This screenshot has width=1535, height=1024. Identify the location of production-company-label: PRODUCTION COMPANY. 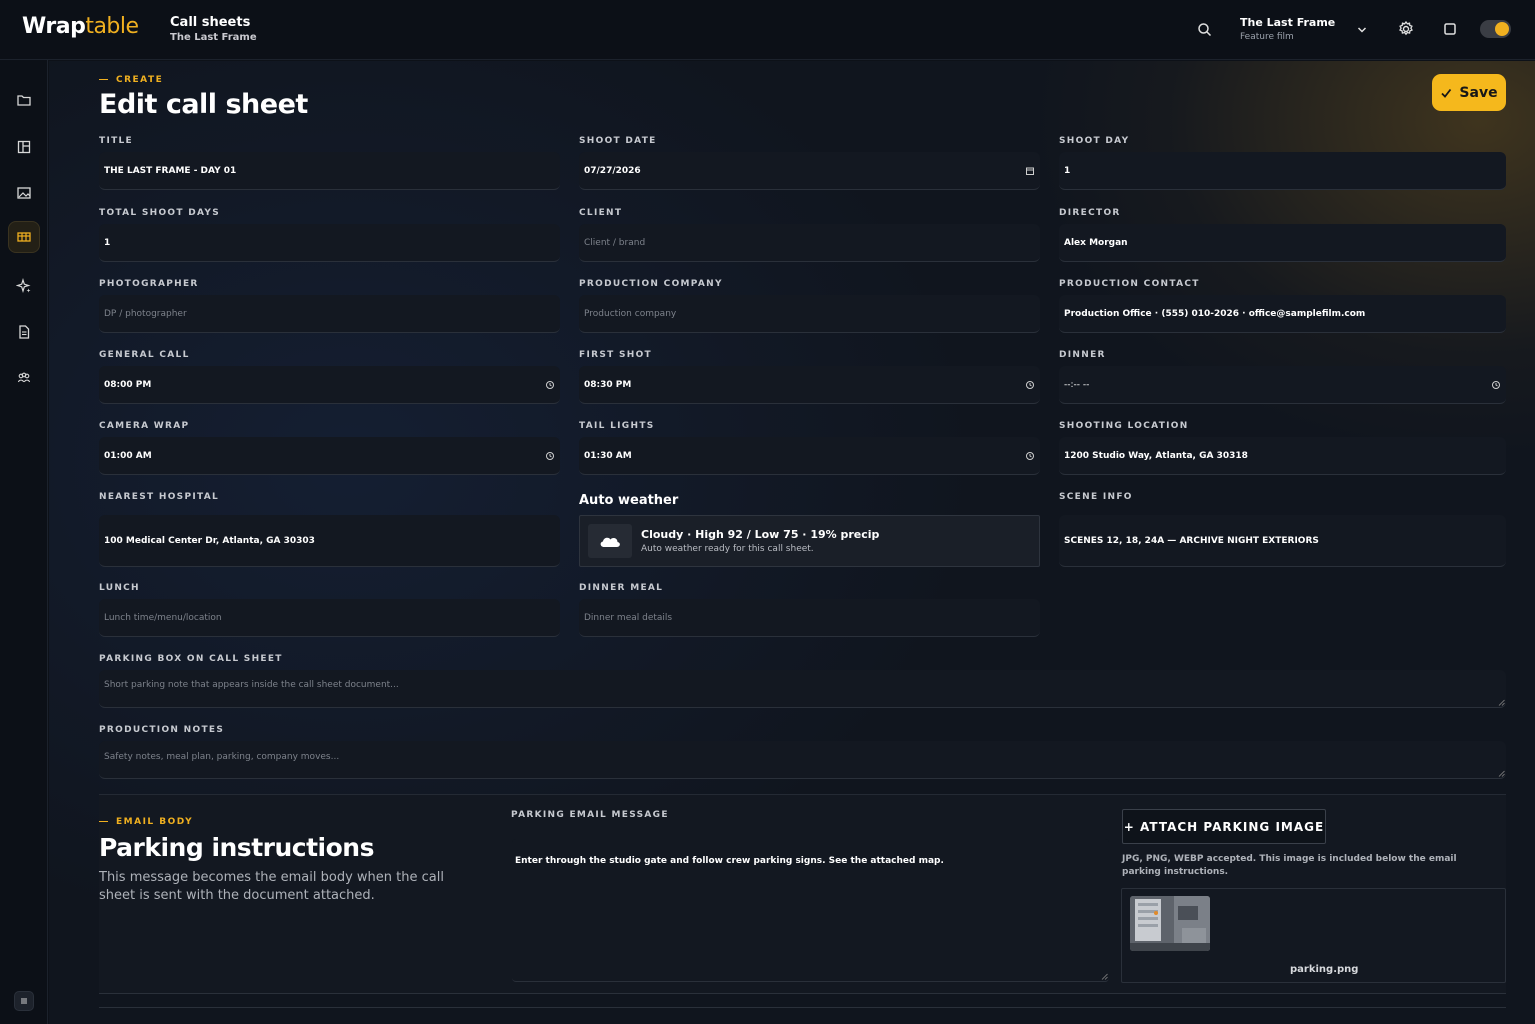
(651, 284).